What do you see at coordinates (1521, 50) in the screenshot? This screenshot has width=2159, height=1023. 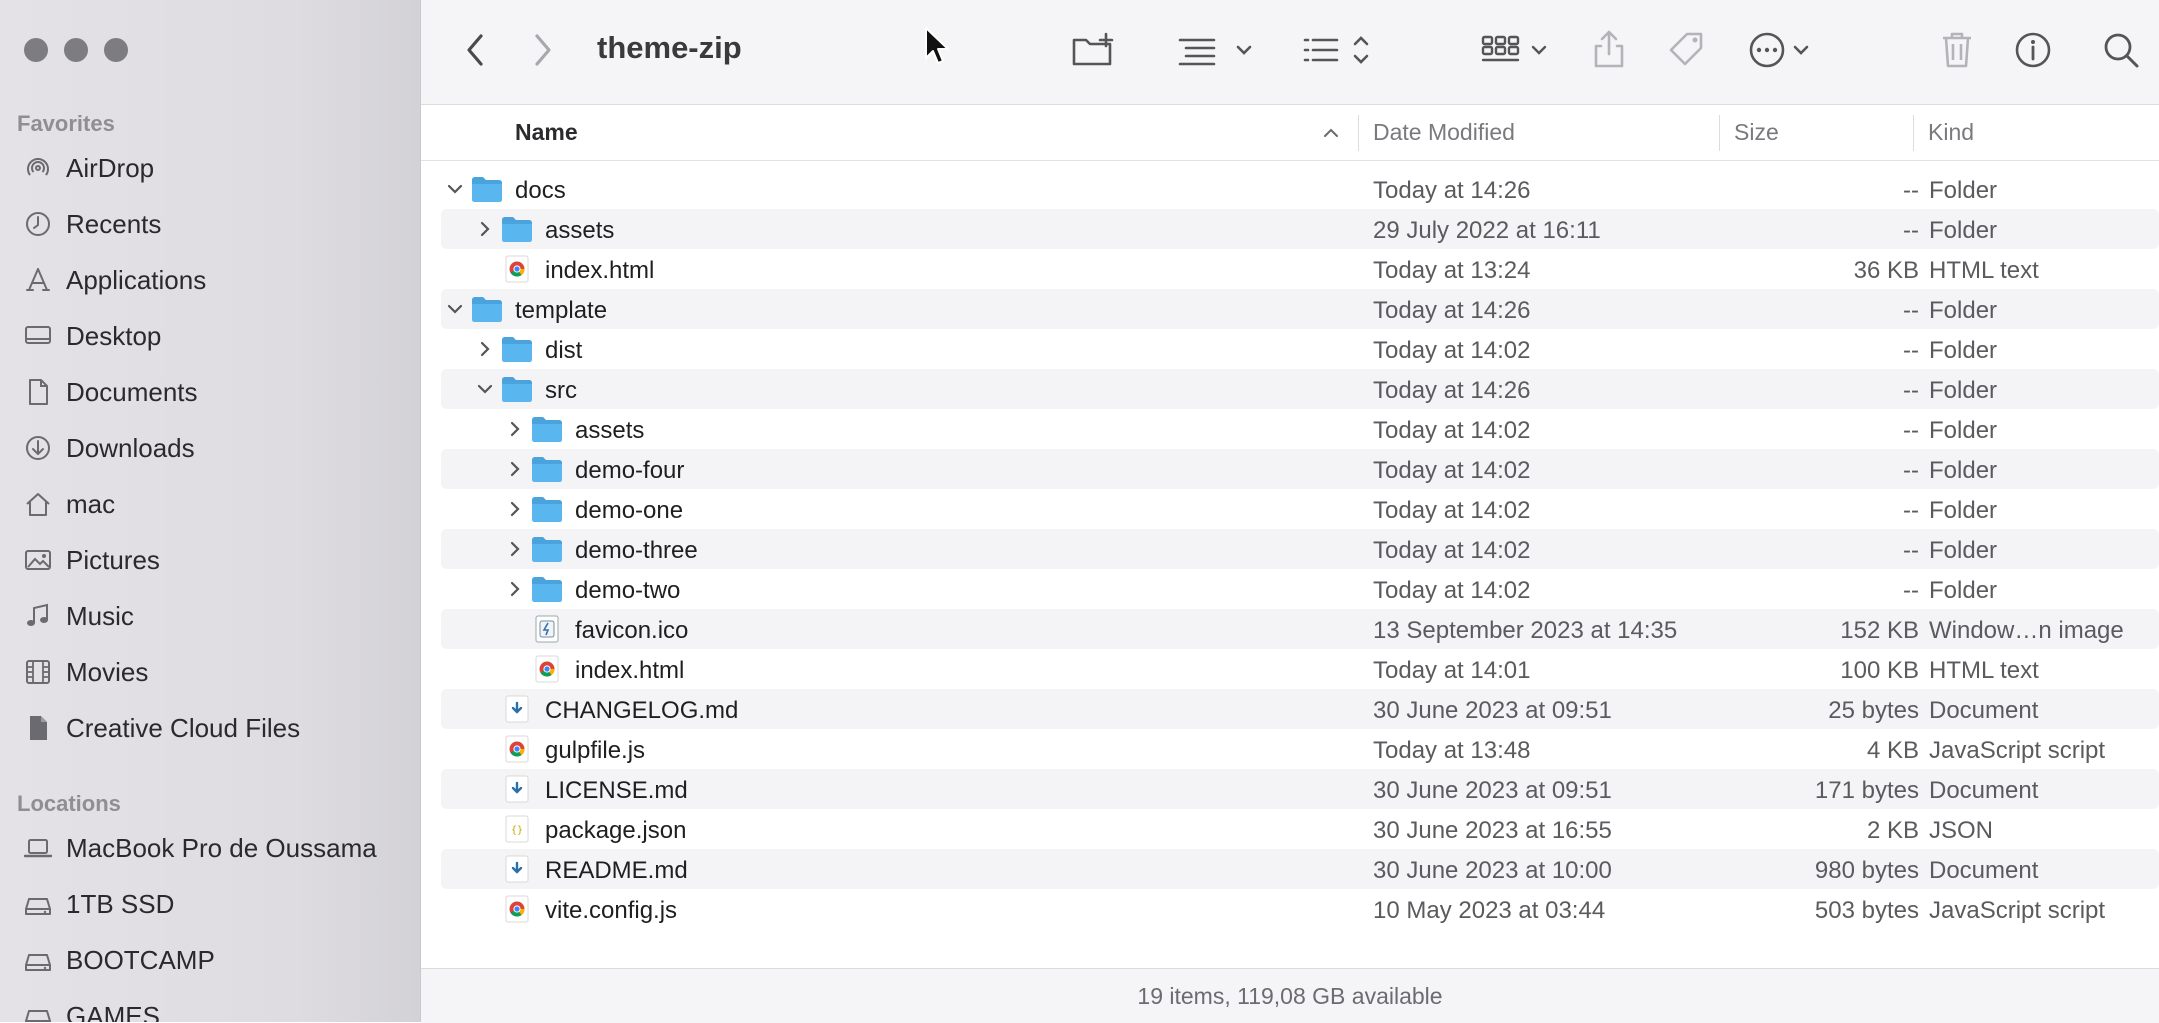 I see `view-options-button` at bounding box center [1521, 50].